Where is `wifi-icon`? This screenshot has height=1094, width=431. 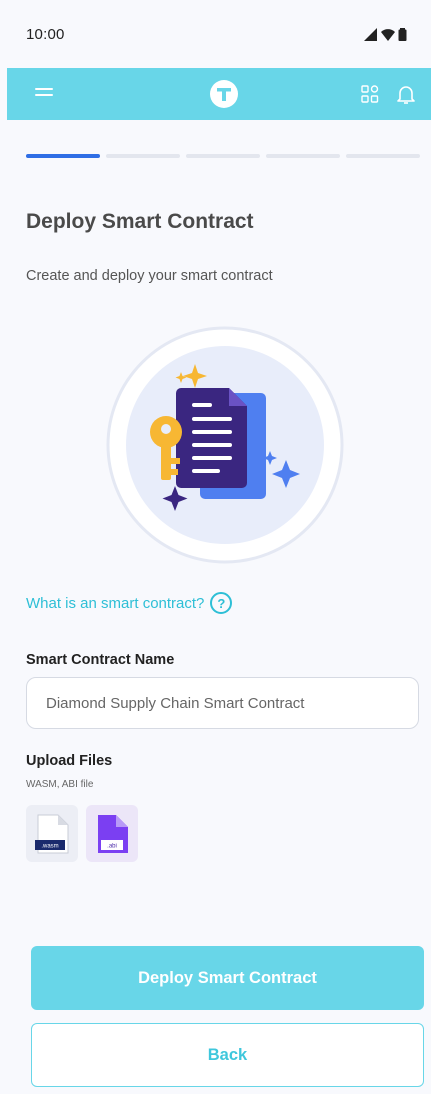 wifi-icon is located at coordinates (388, 34).